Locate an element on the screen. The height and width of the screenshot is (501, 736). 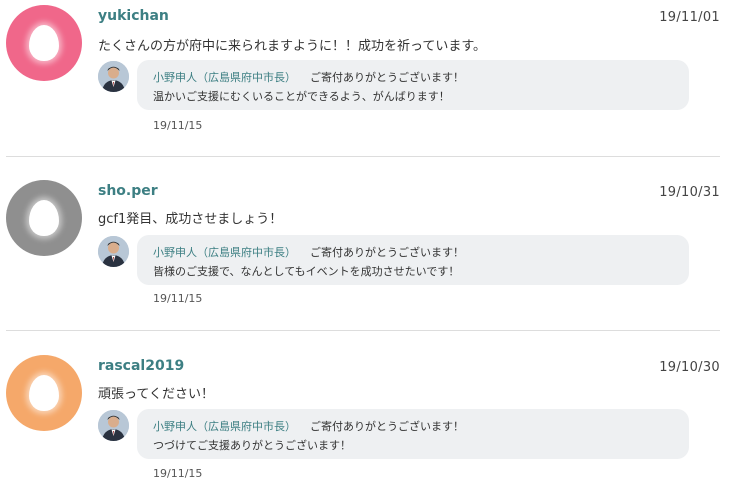
comment-text: たくさんの方が府中に来られますように！！成功を祈っています。 is located at coordinates (292, 46).